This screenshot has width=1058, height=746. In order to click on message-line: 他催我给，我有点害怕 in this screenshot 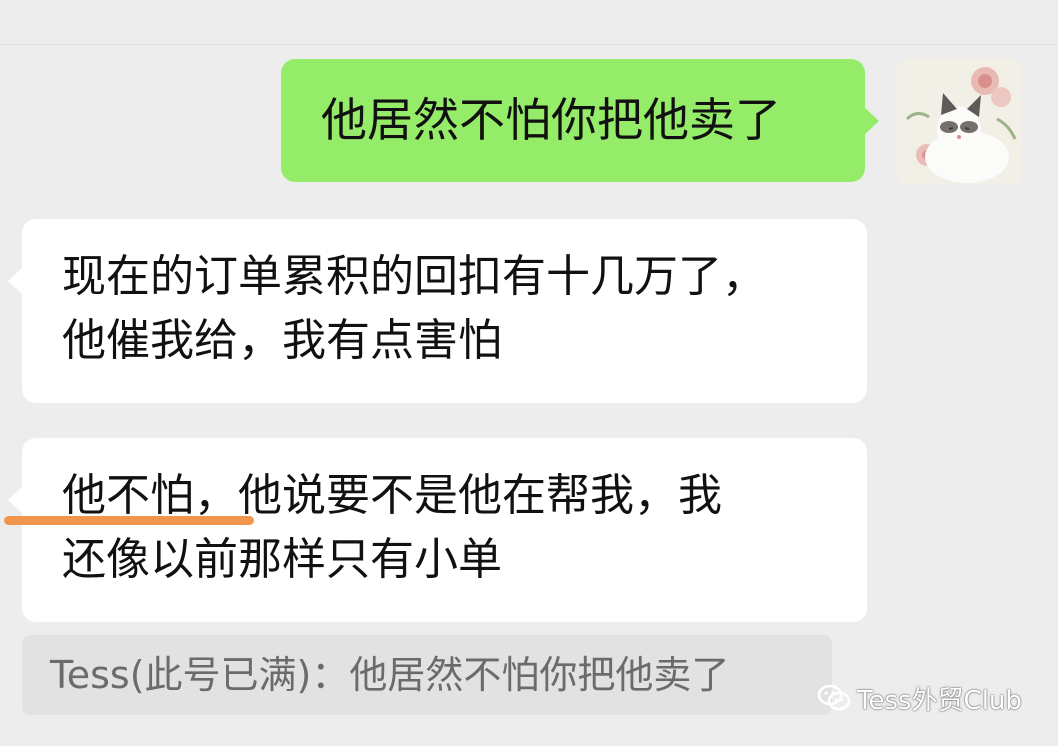, I will do `click(282, 340)`.